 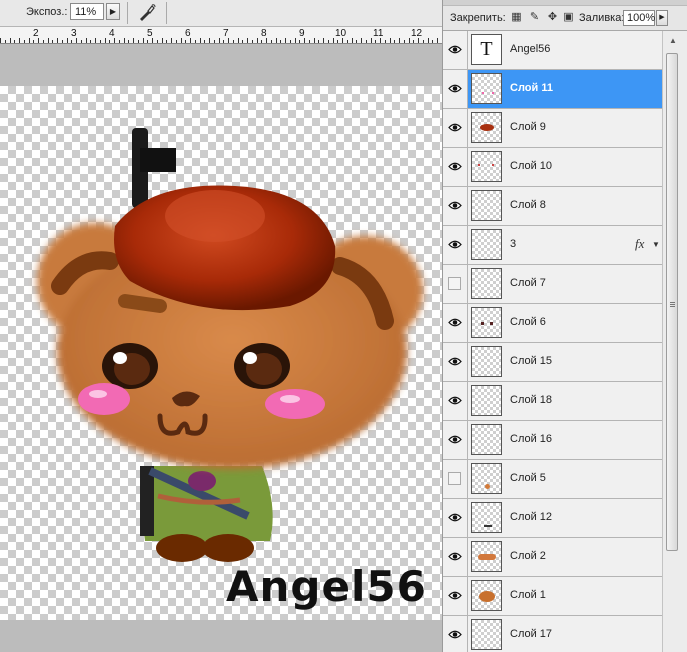 What do you see at coordinates (147, 12) in the screenshot?
I see `airbrush-icon` at bounding box center [147, 12].